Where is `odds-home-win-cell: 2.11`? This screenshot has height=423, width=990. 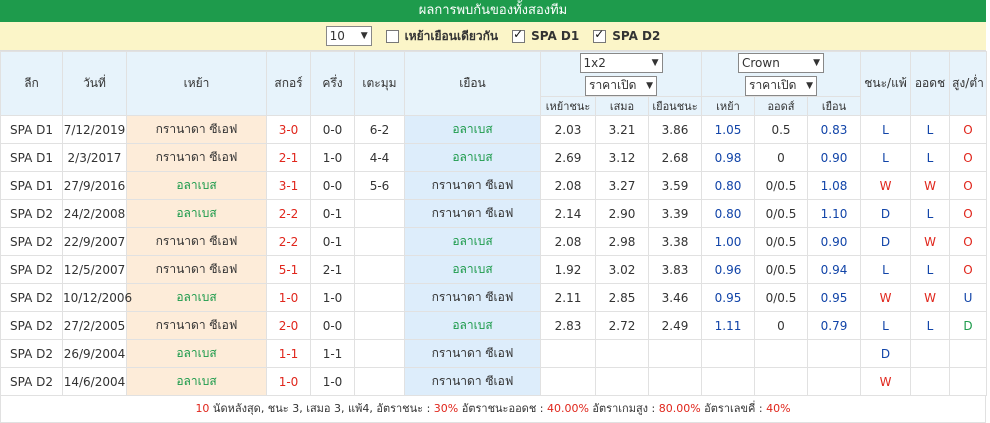 odds-home-win-cell: 2.11 is located at coordinates (568, 297).